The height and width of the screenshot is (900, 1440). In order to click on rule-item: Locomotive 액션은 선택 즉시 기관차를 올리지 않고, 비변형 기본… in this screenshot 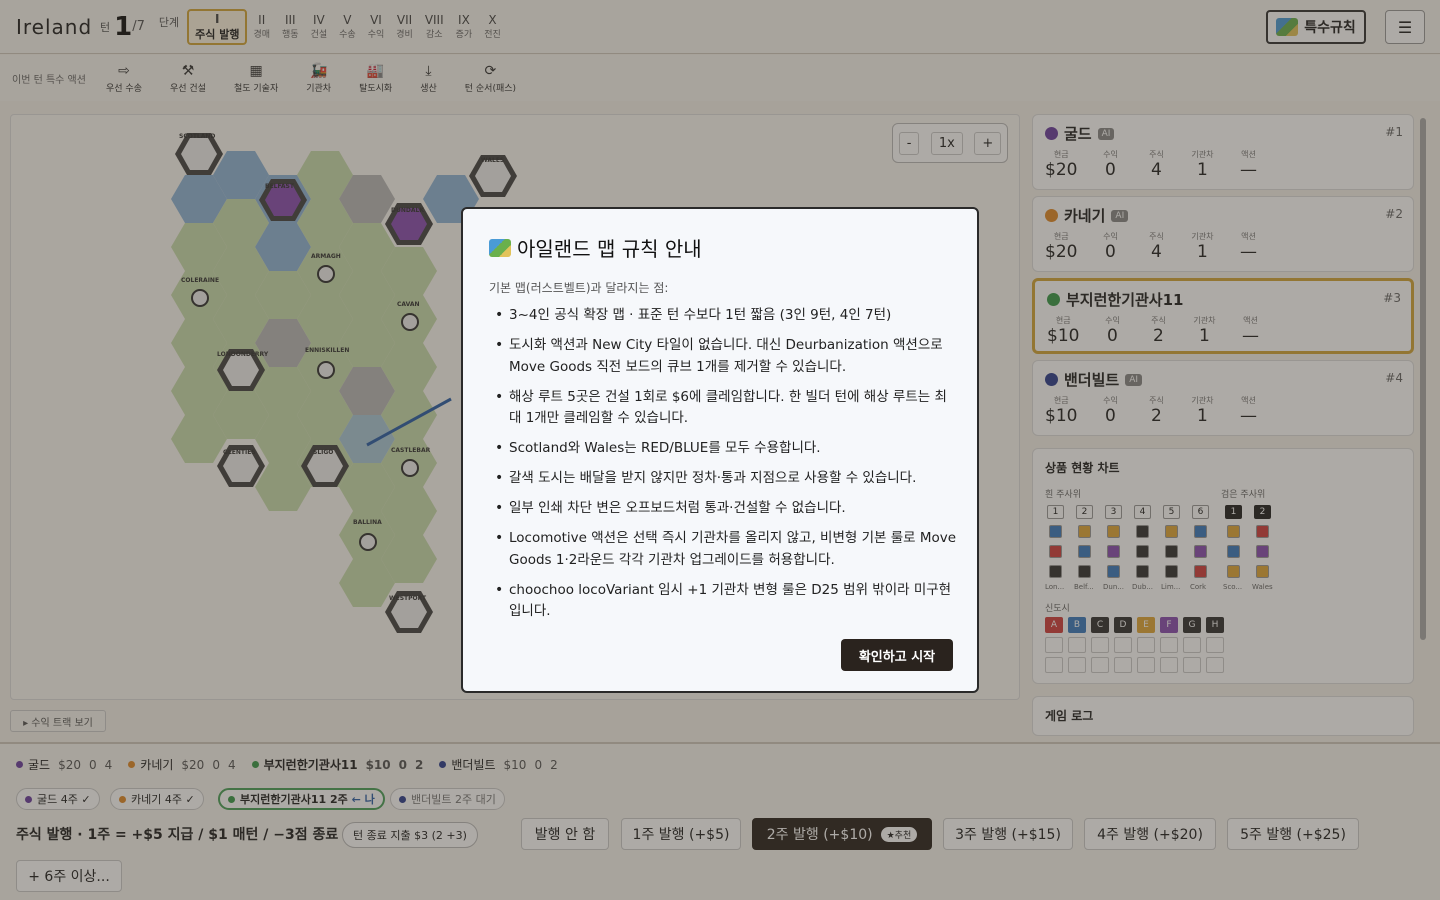, I will do `click(724, 549)`.